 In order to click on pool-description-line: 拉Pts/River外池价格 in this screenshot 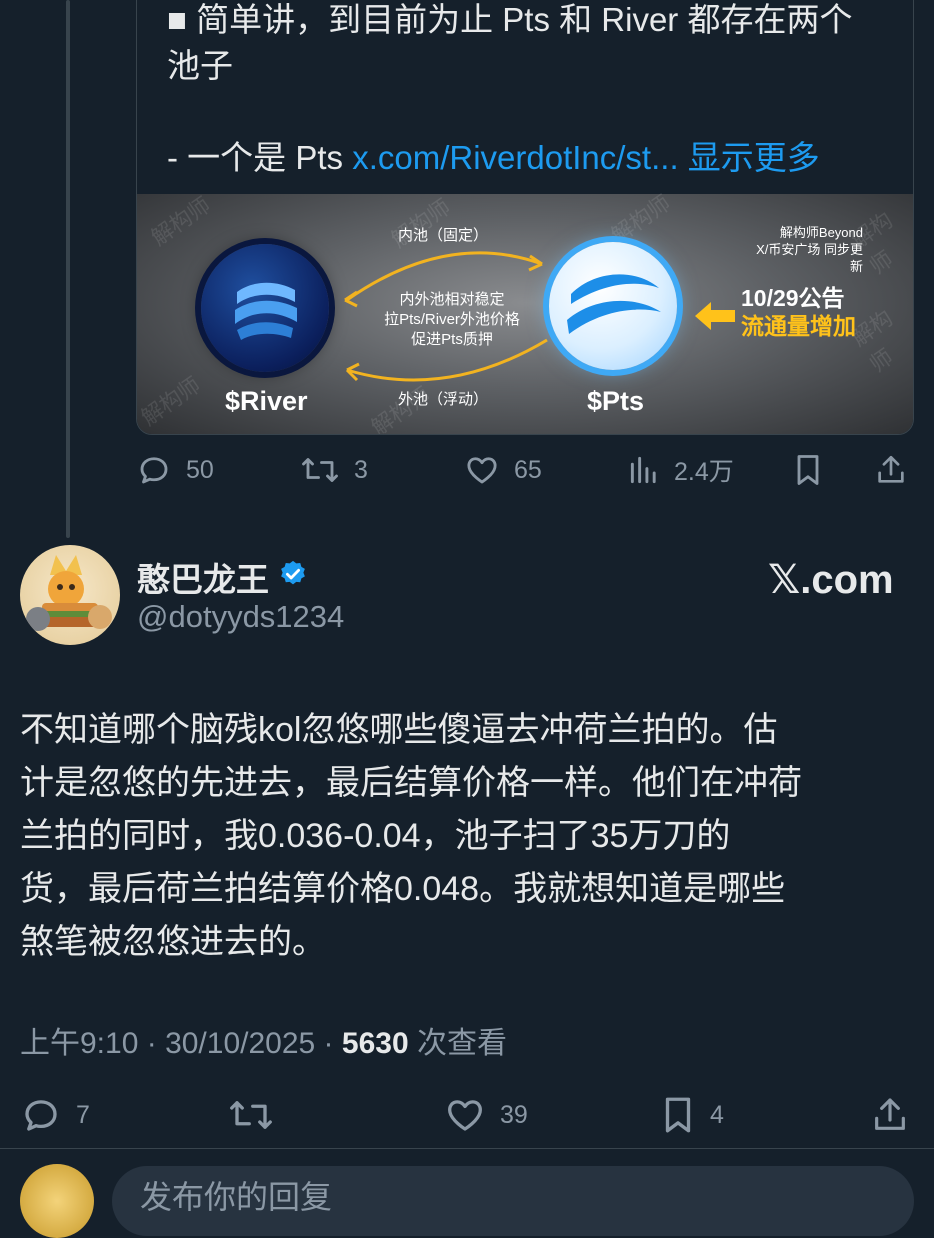, I will do `click(452, 319)`.